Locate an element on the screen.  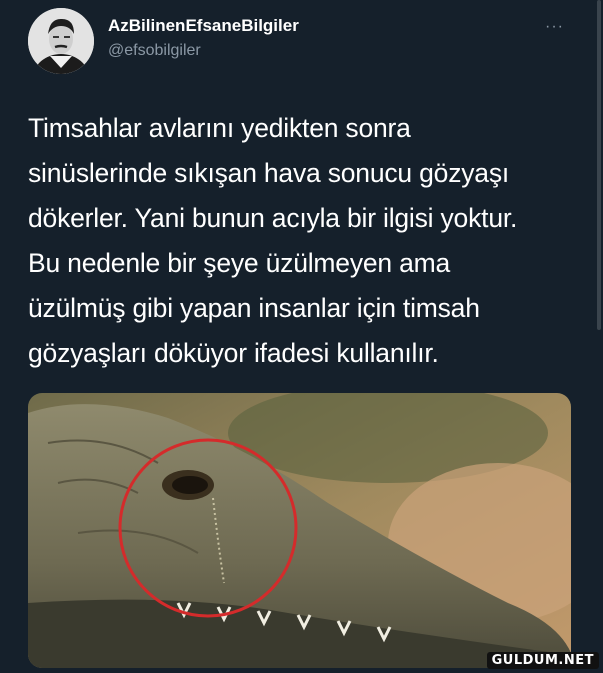
user-display-name: AzBilinenEfsaneBilgiler is located at coordinates (203, 26).